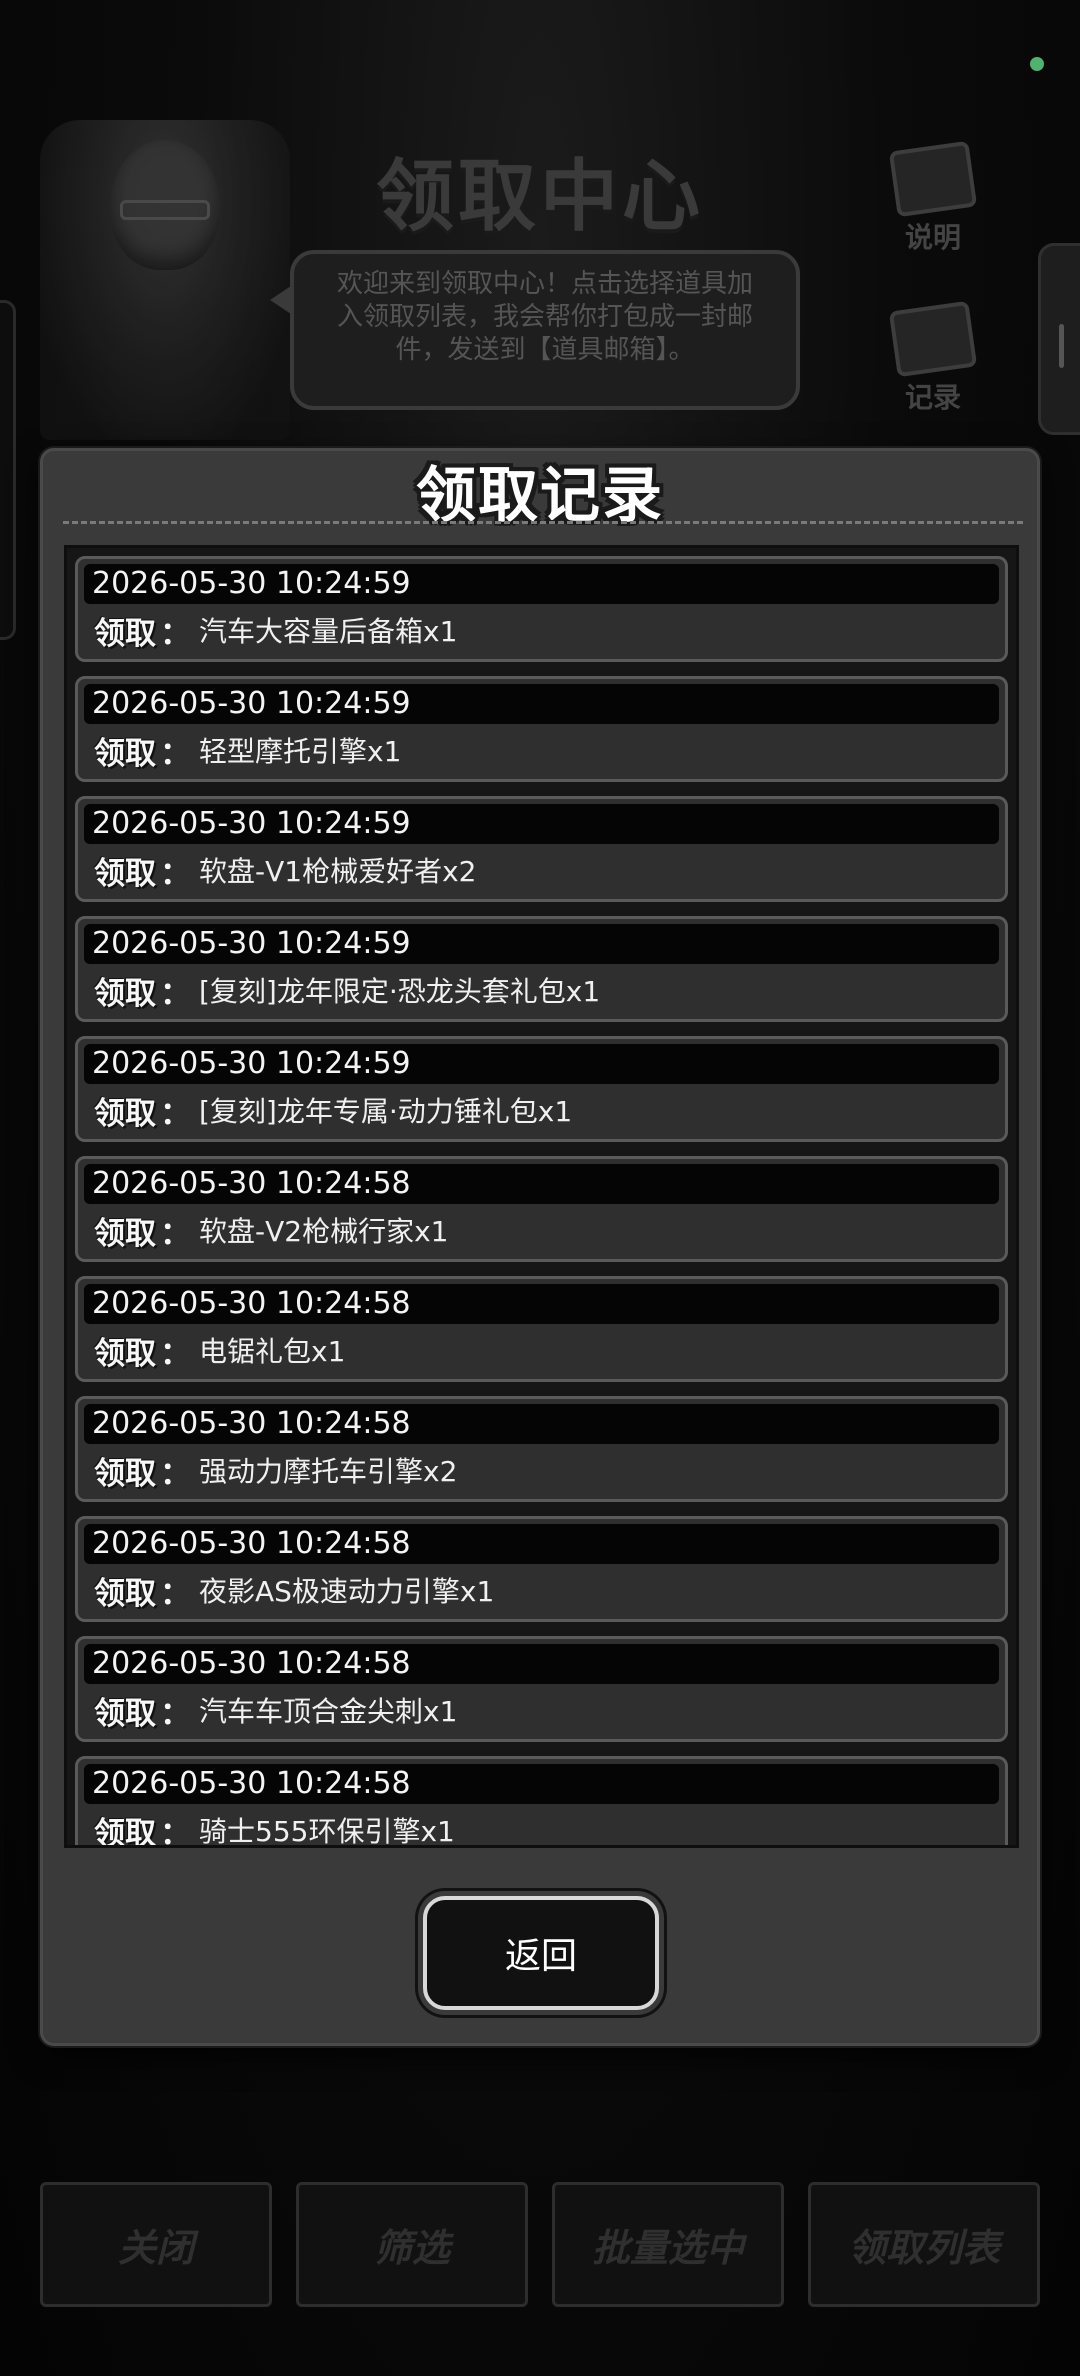 The height and width of the screenshot is (2376, 1080). Describe the element at coordinates (300, 751) in the screenshot. I see `record-item-name: 轻型摩托引擎x1` at that location.